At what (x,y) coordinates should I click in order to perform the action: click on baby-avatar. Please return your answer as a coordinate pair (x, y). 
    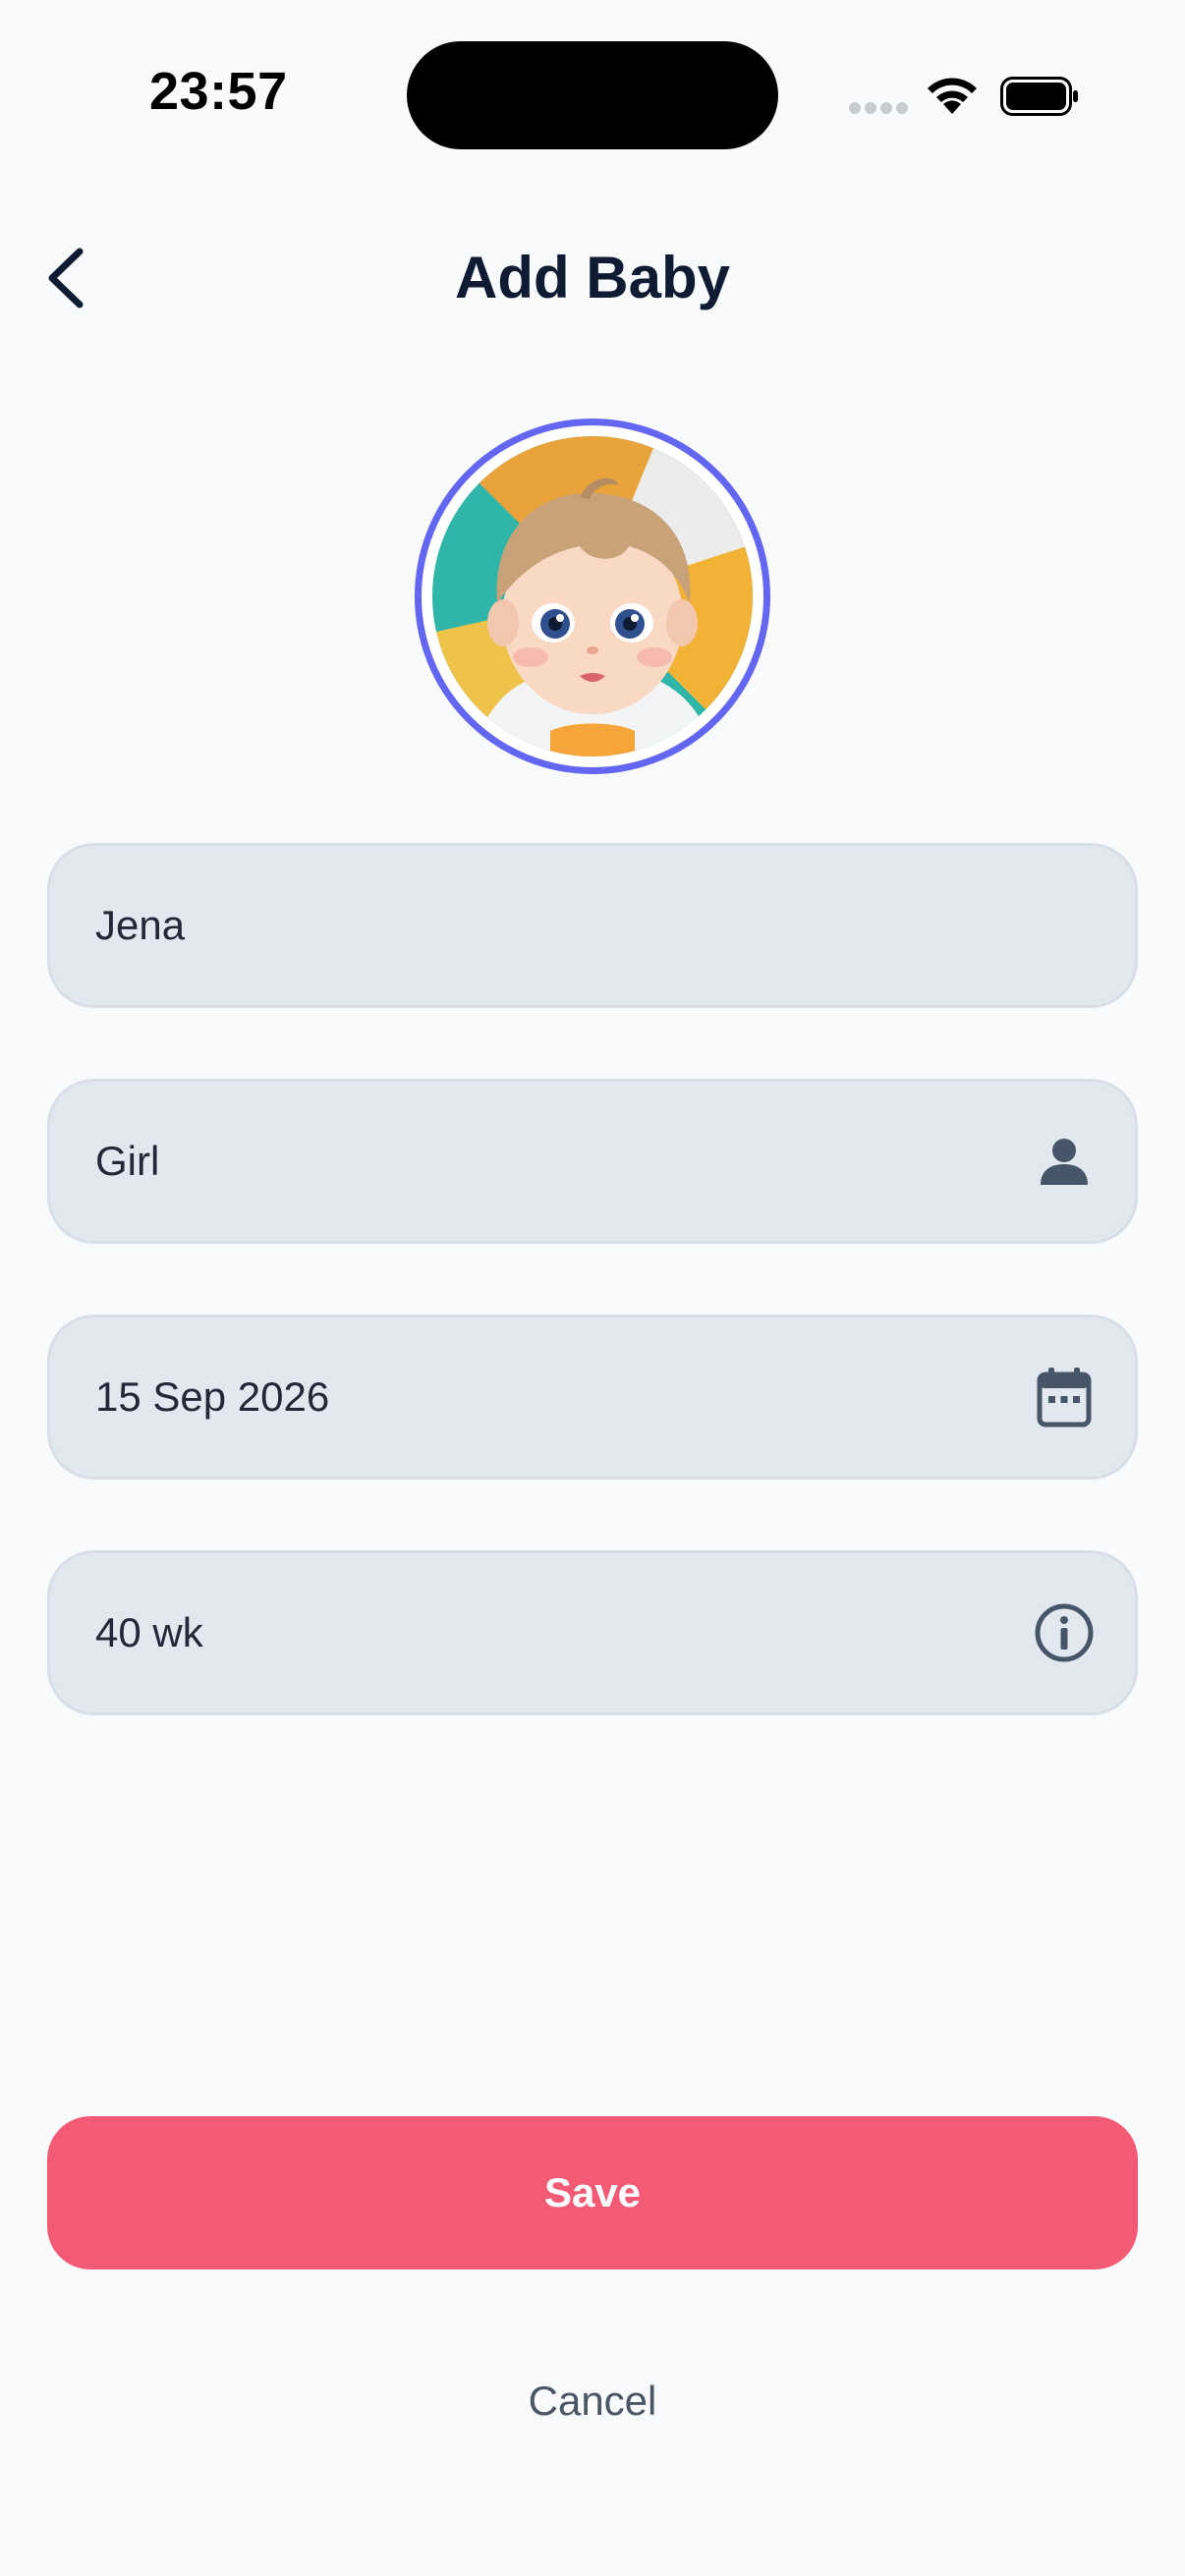
    Looking at the image, I should click on (592, 596).